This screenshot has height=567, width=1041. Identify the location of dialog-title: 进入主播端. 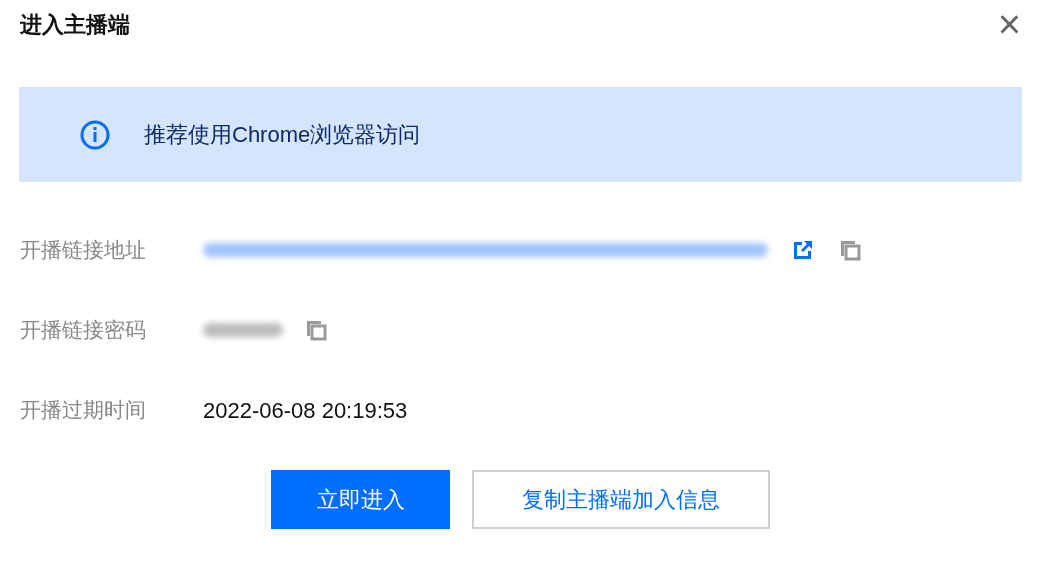
(75, 24).